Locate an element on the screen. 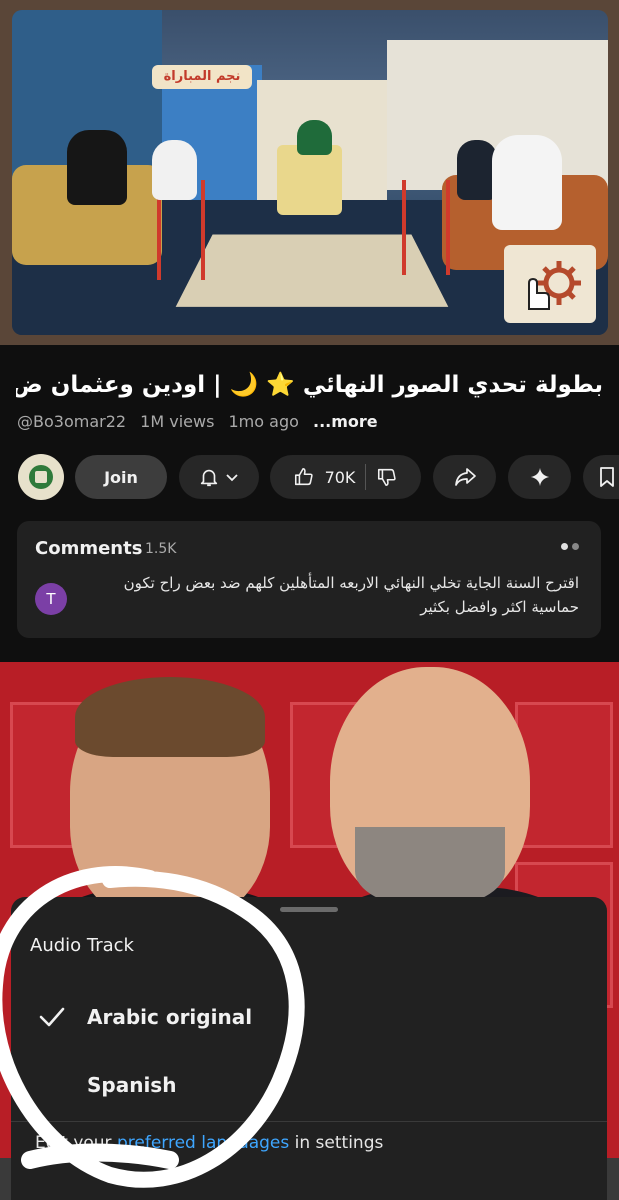 The image size is (619, 1200). audio-option-label: Spanish is located at coordinates (132, 1085).